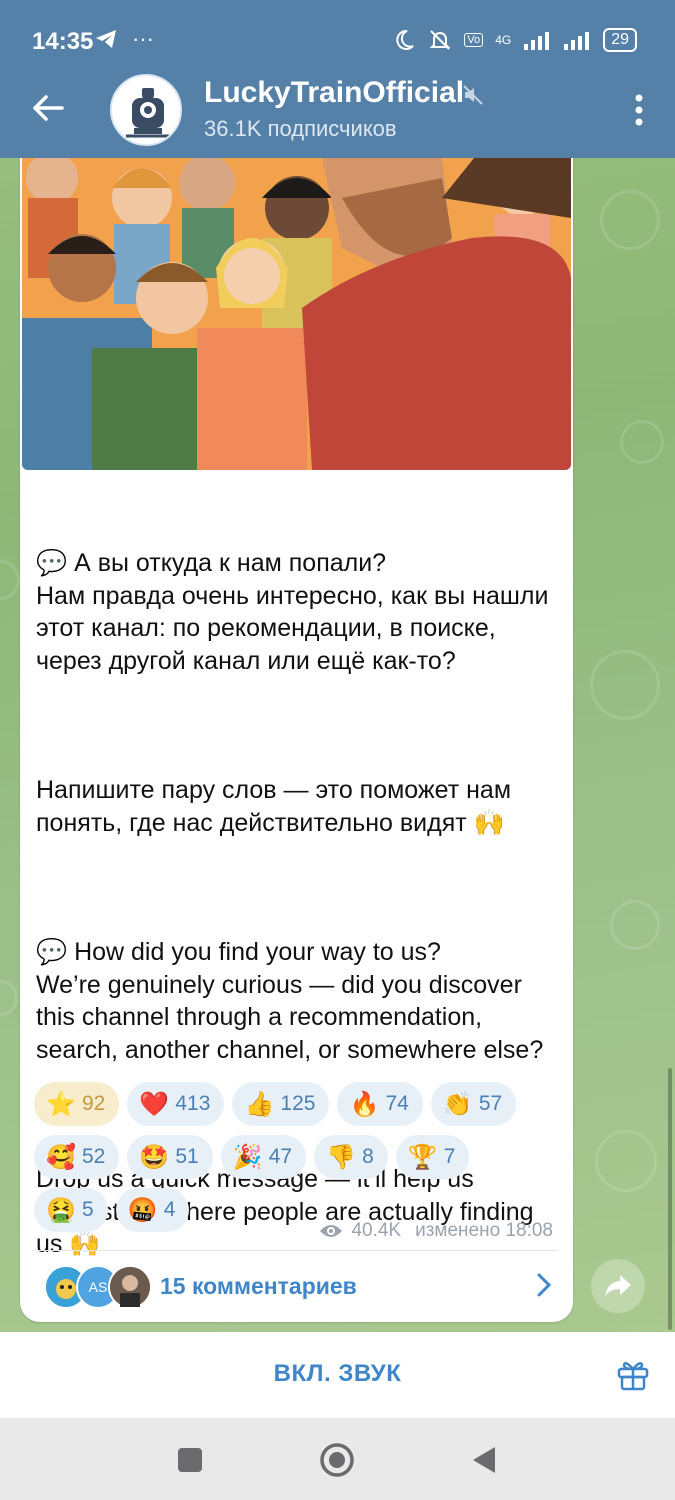 The width and height of the screenshot is (675, 1500). What do you see at coordinates (376, 1230) in the screenshot?
I see `view-count: 40.4K` at bounding box center [376, 1230].